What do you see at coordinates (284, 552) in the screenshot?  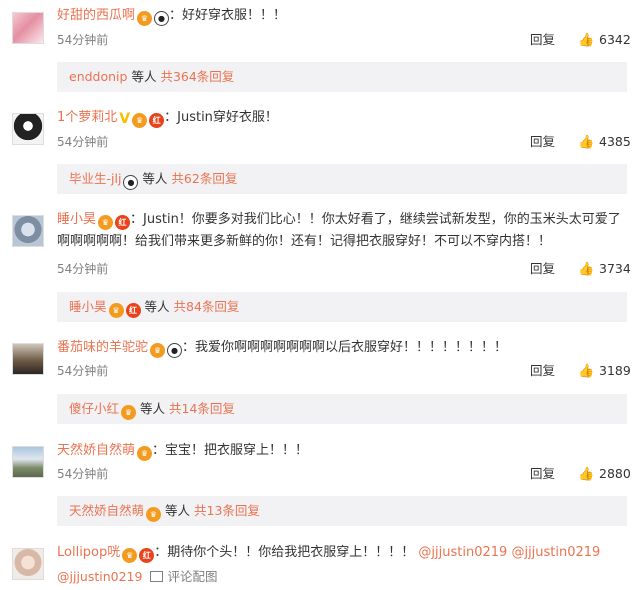 I see `comment-text: ：期待你个头！！你给我把衣服穿上！！！！` at bounding box center [284, 552].